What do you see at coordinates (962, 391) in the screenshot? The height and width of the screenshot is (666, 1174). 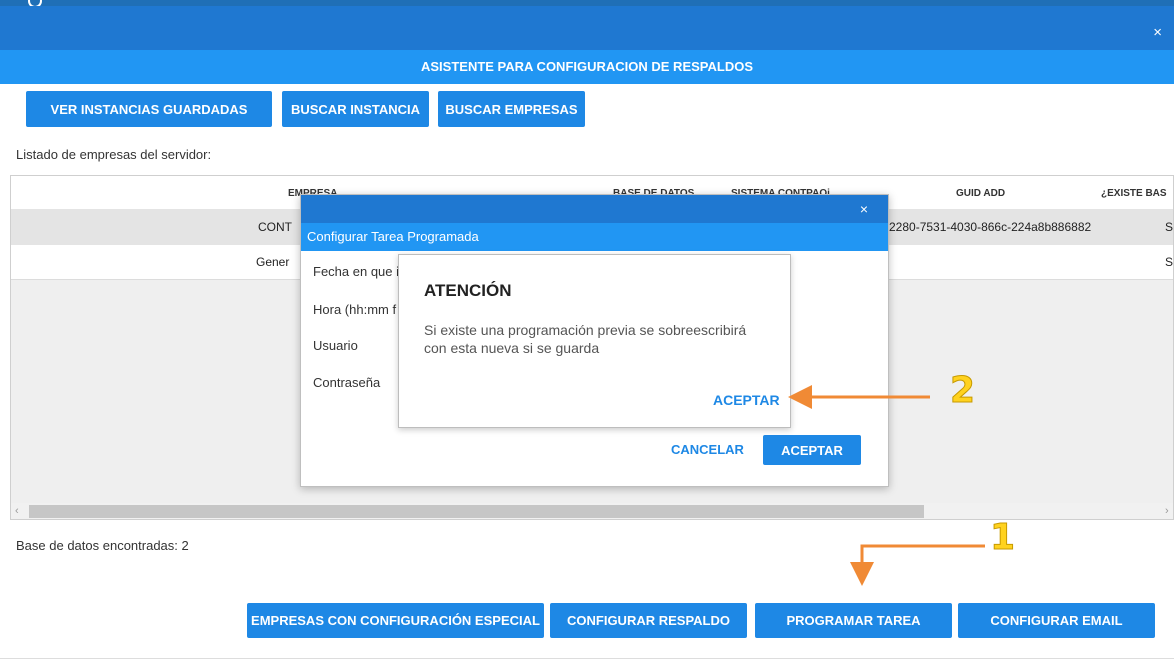 I see `step-2-number: 2` at bounding box center [962, 391].